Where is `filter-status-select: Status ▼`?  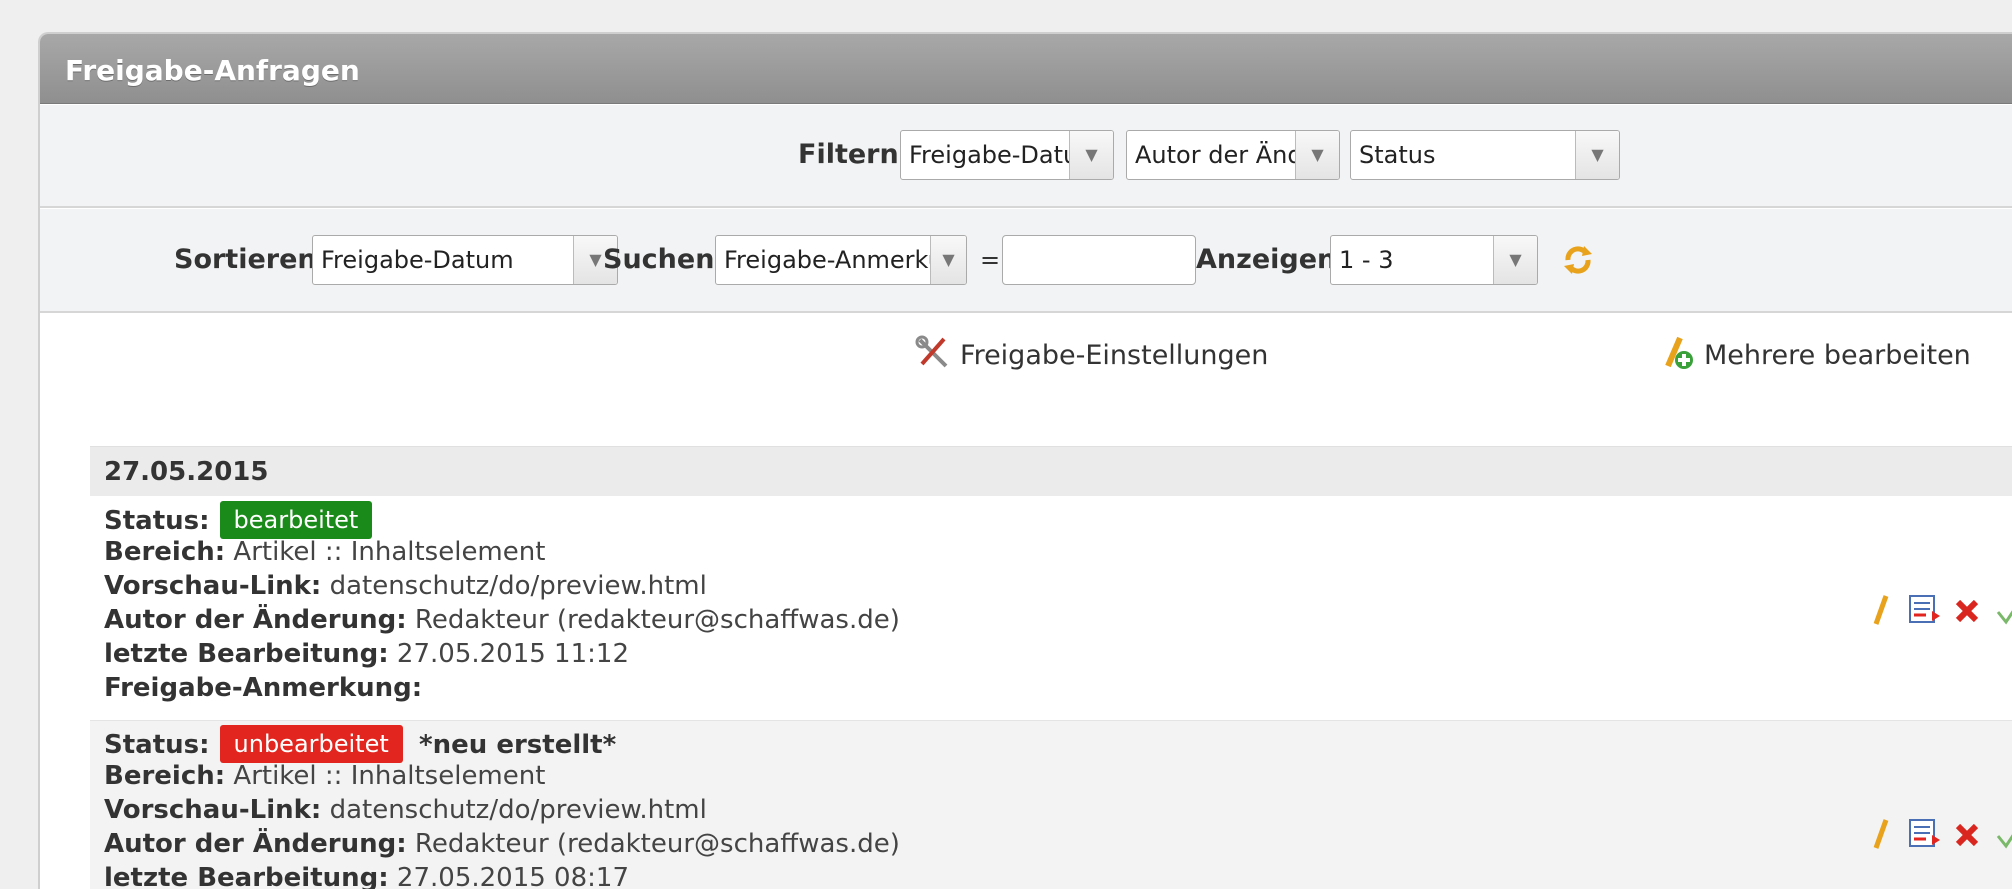
filter-status-select: Status ▼ is located at coordinates (1485, 155).